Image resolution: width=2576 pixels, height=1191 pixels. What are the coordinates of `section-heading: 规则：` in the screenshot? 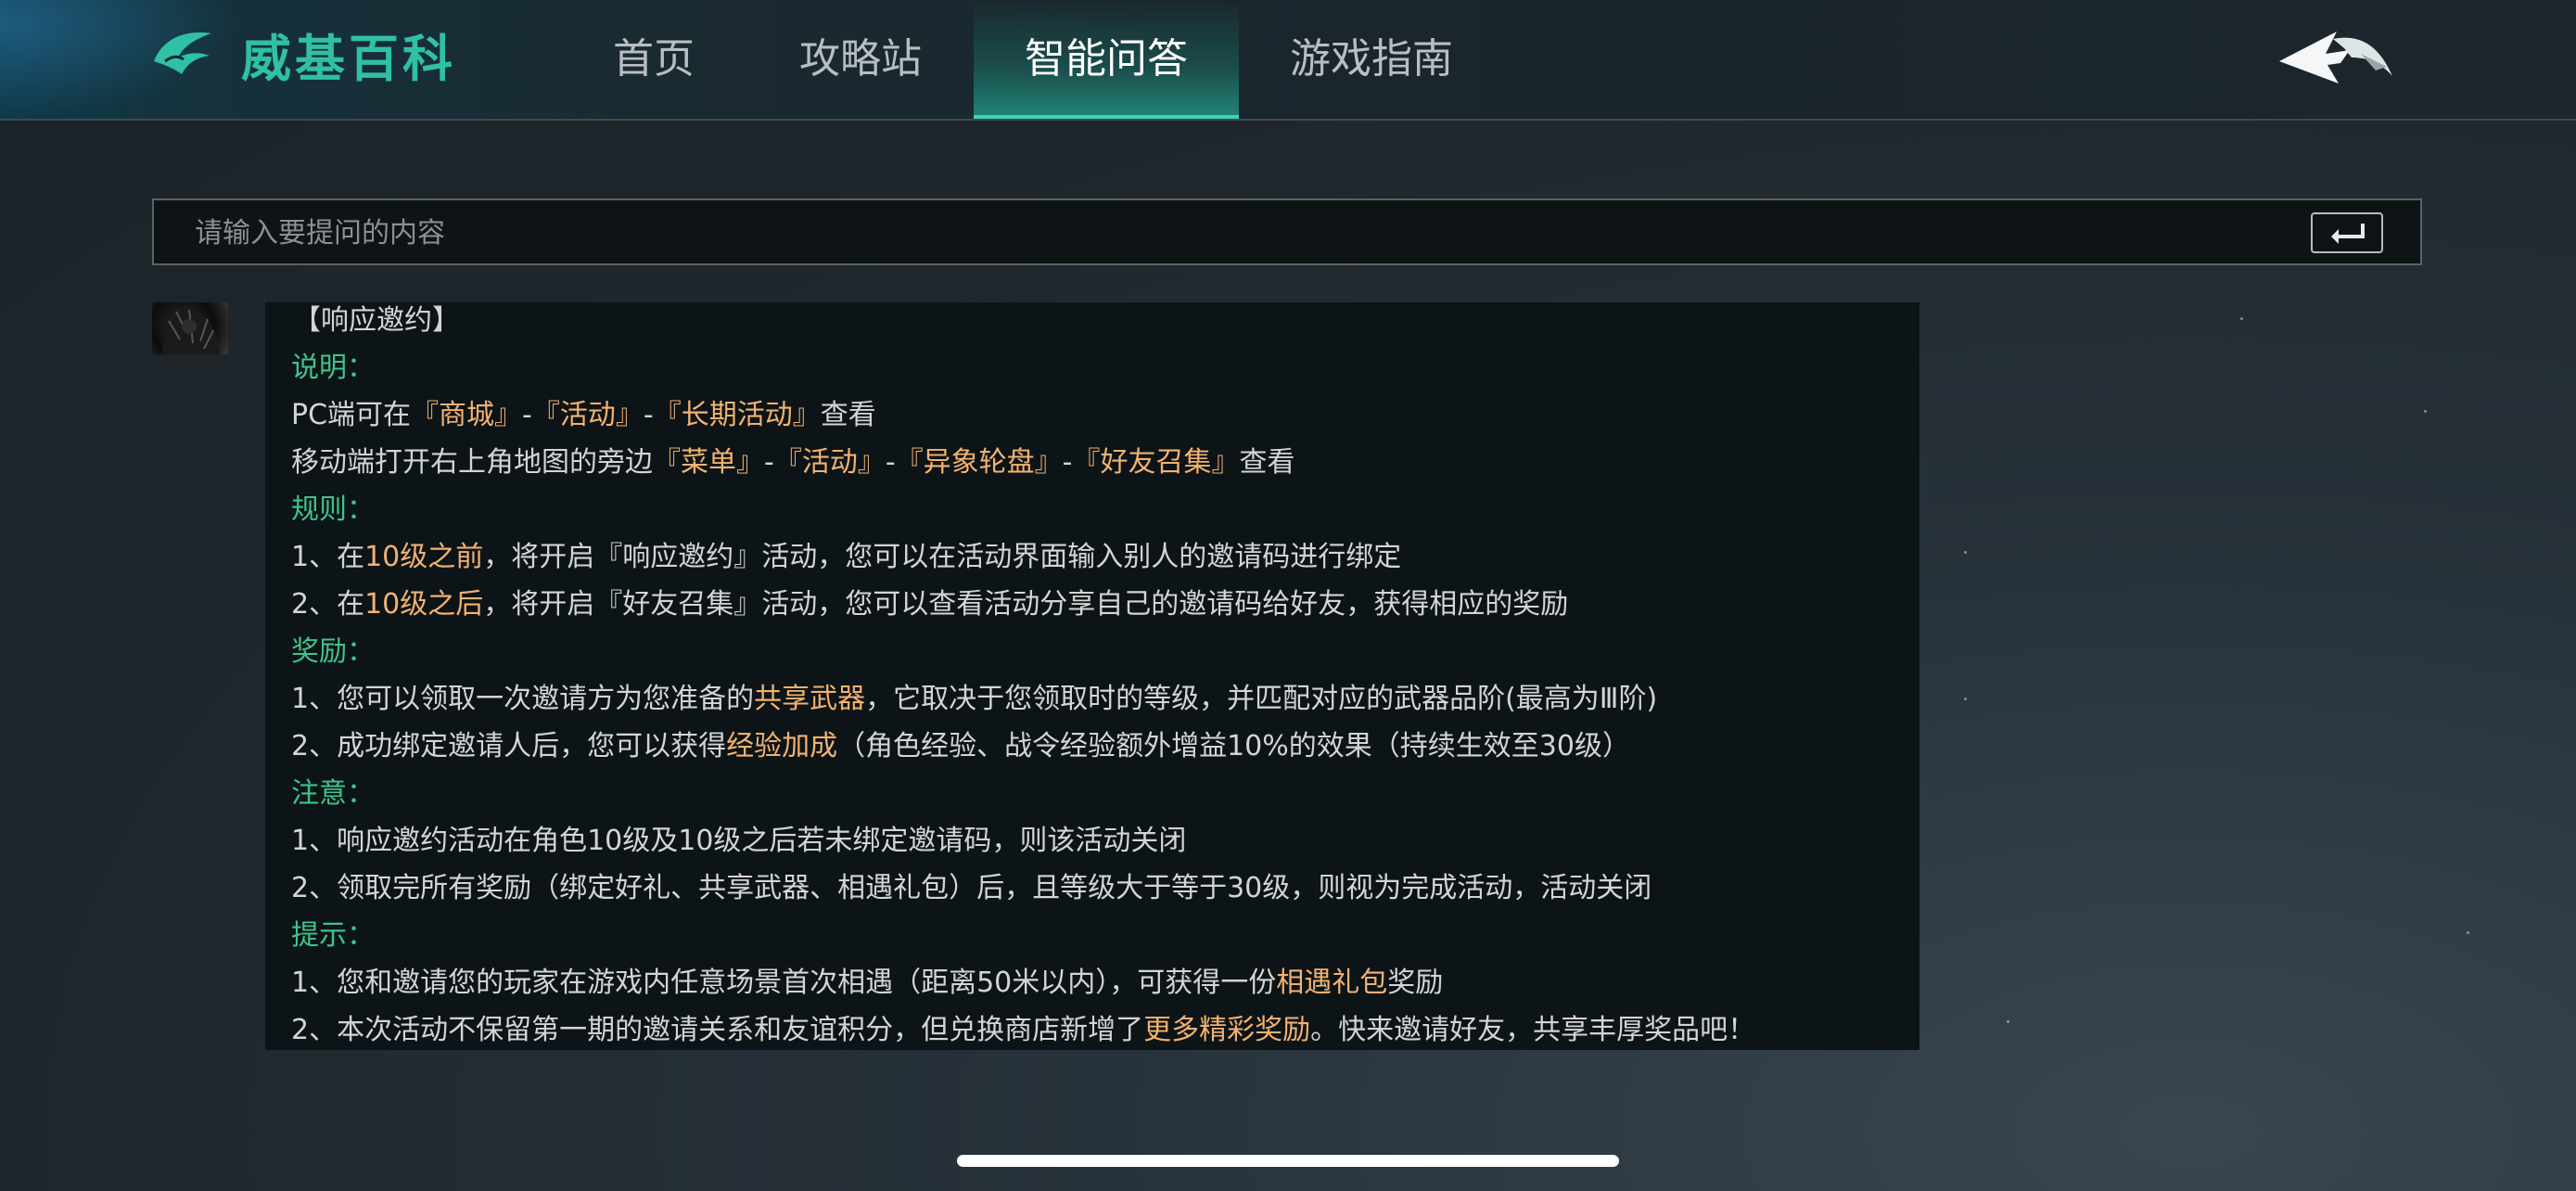 It's located at (333, 510).